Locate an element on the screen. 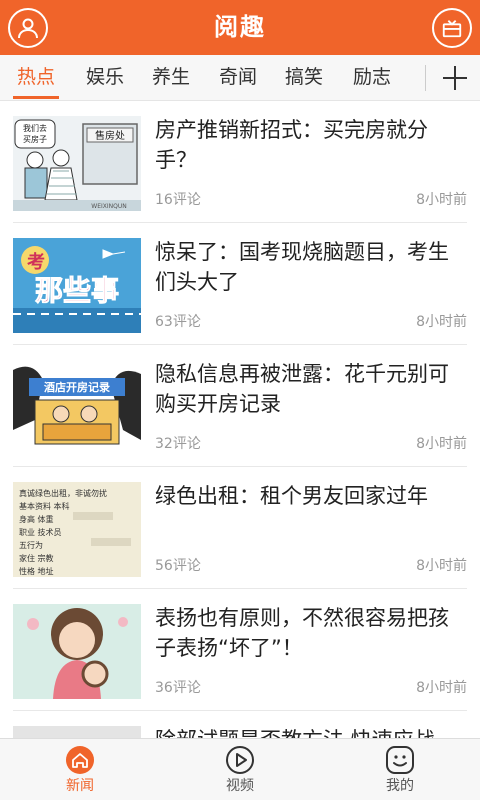 This screenshot has width=480, height=800. thumb-sign-text: 酒店开房记录 is located at coordinates (77, 387).